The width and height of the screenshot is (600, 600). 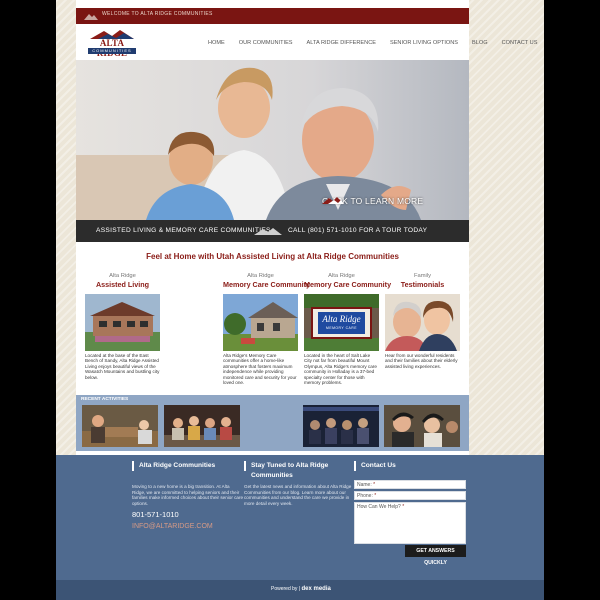 What do you see at coordinates (341, 319) in the screenshot?
I see `sign-text: Alta Ridge` at bounding box center [341, 319].